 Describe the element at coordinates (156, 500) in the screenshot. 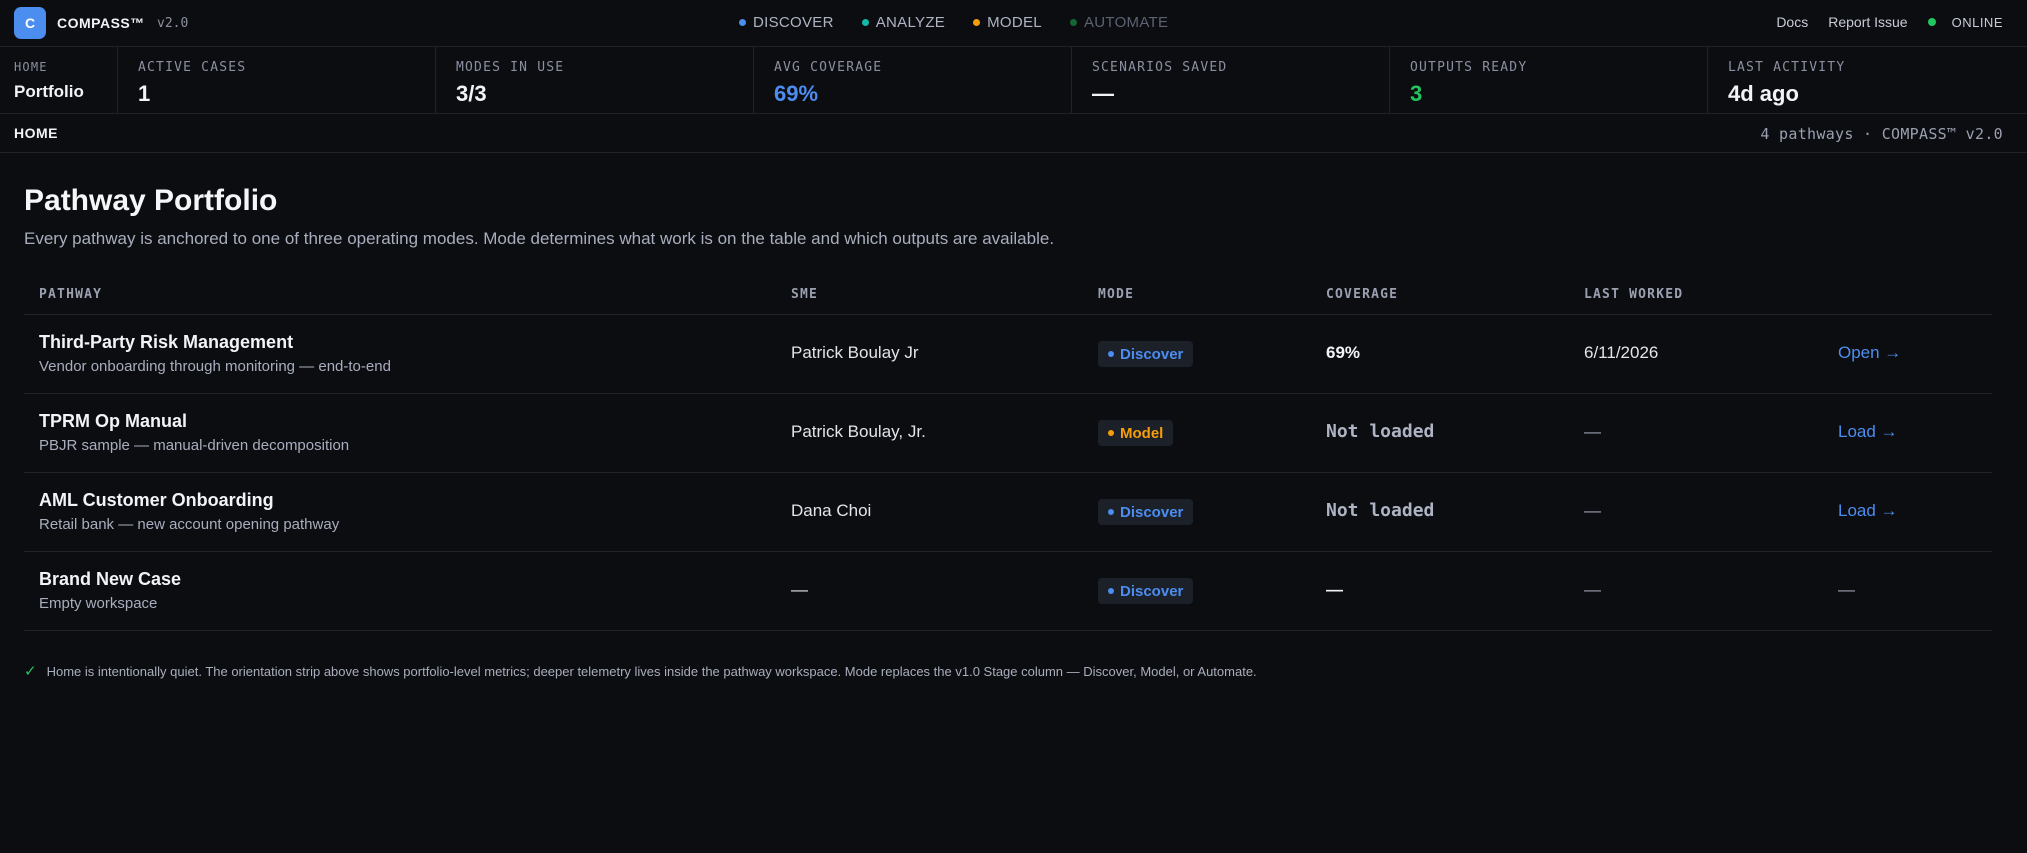

I see `pathway-name: AML Customer Onboarding` at that location.